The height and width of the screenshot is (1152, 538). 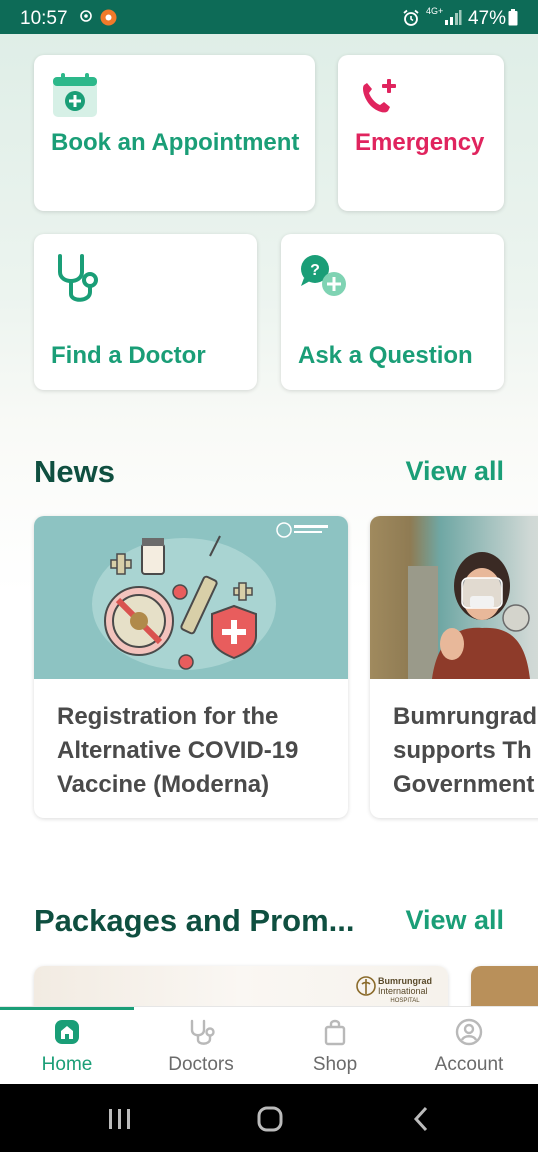 I want to click on ask-question-label: Ask a Question, so click(x=385, y=355).